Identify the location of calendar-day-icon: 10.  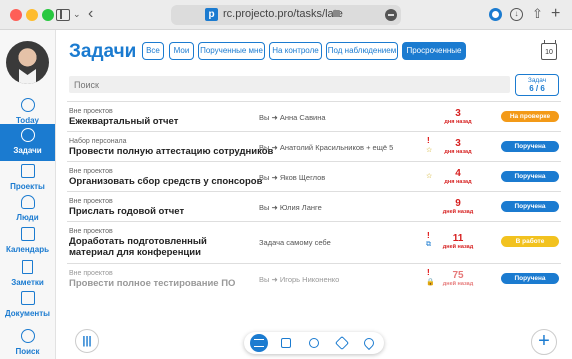
(549, 50).